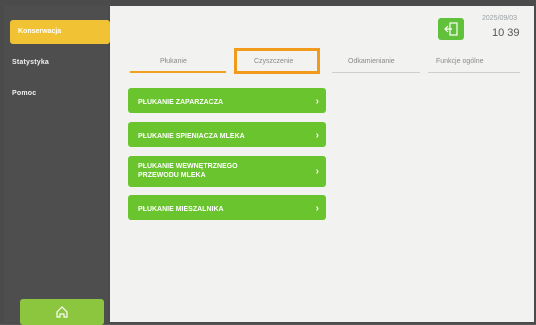 Image resolution: width=536 pixels, height=325 pixels. I want to click on tab-funkcje-ogolne: Funkcje ogólne, so click(459, 61).